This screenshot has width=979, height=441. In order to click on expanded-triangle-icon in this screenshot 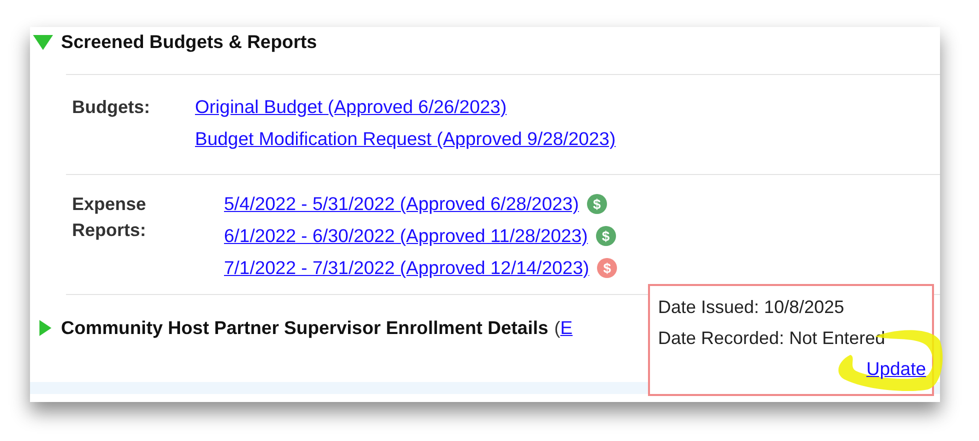, I will do `click(43, 42)`.